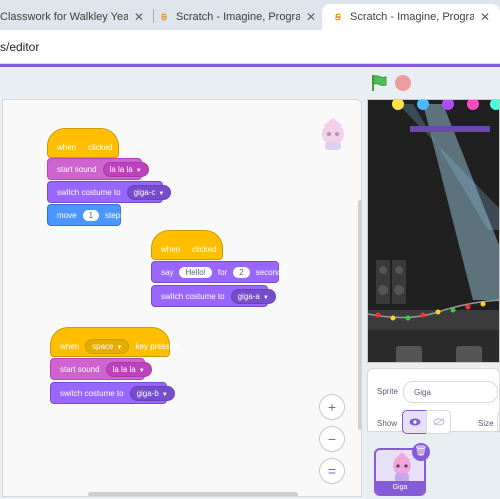 The image size is (500, 499). I want to click on say-for-seconds-block: say Hello! for 2 seconds, so click(218, 272).